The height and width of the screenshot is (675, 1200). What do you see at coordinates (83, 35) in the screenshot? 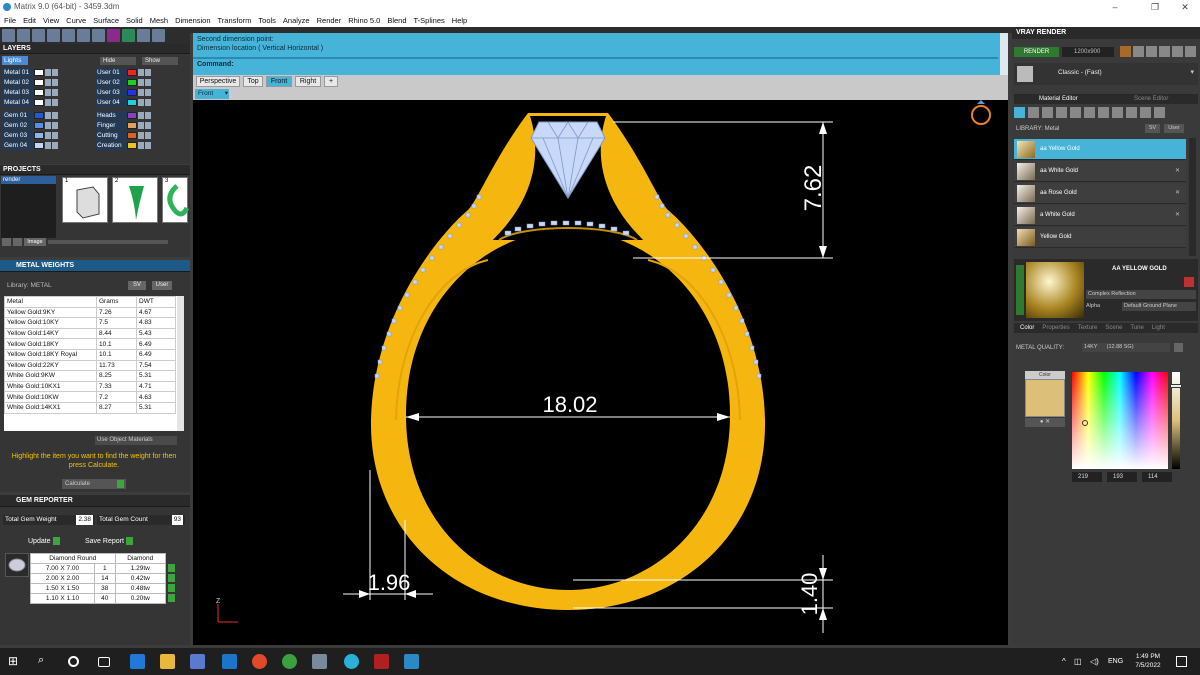
I see `copy-icon` at bounding box center [83, 35].